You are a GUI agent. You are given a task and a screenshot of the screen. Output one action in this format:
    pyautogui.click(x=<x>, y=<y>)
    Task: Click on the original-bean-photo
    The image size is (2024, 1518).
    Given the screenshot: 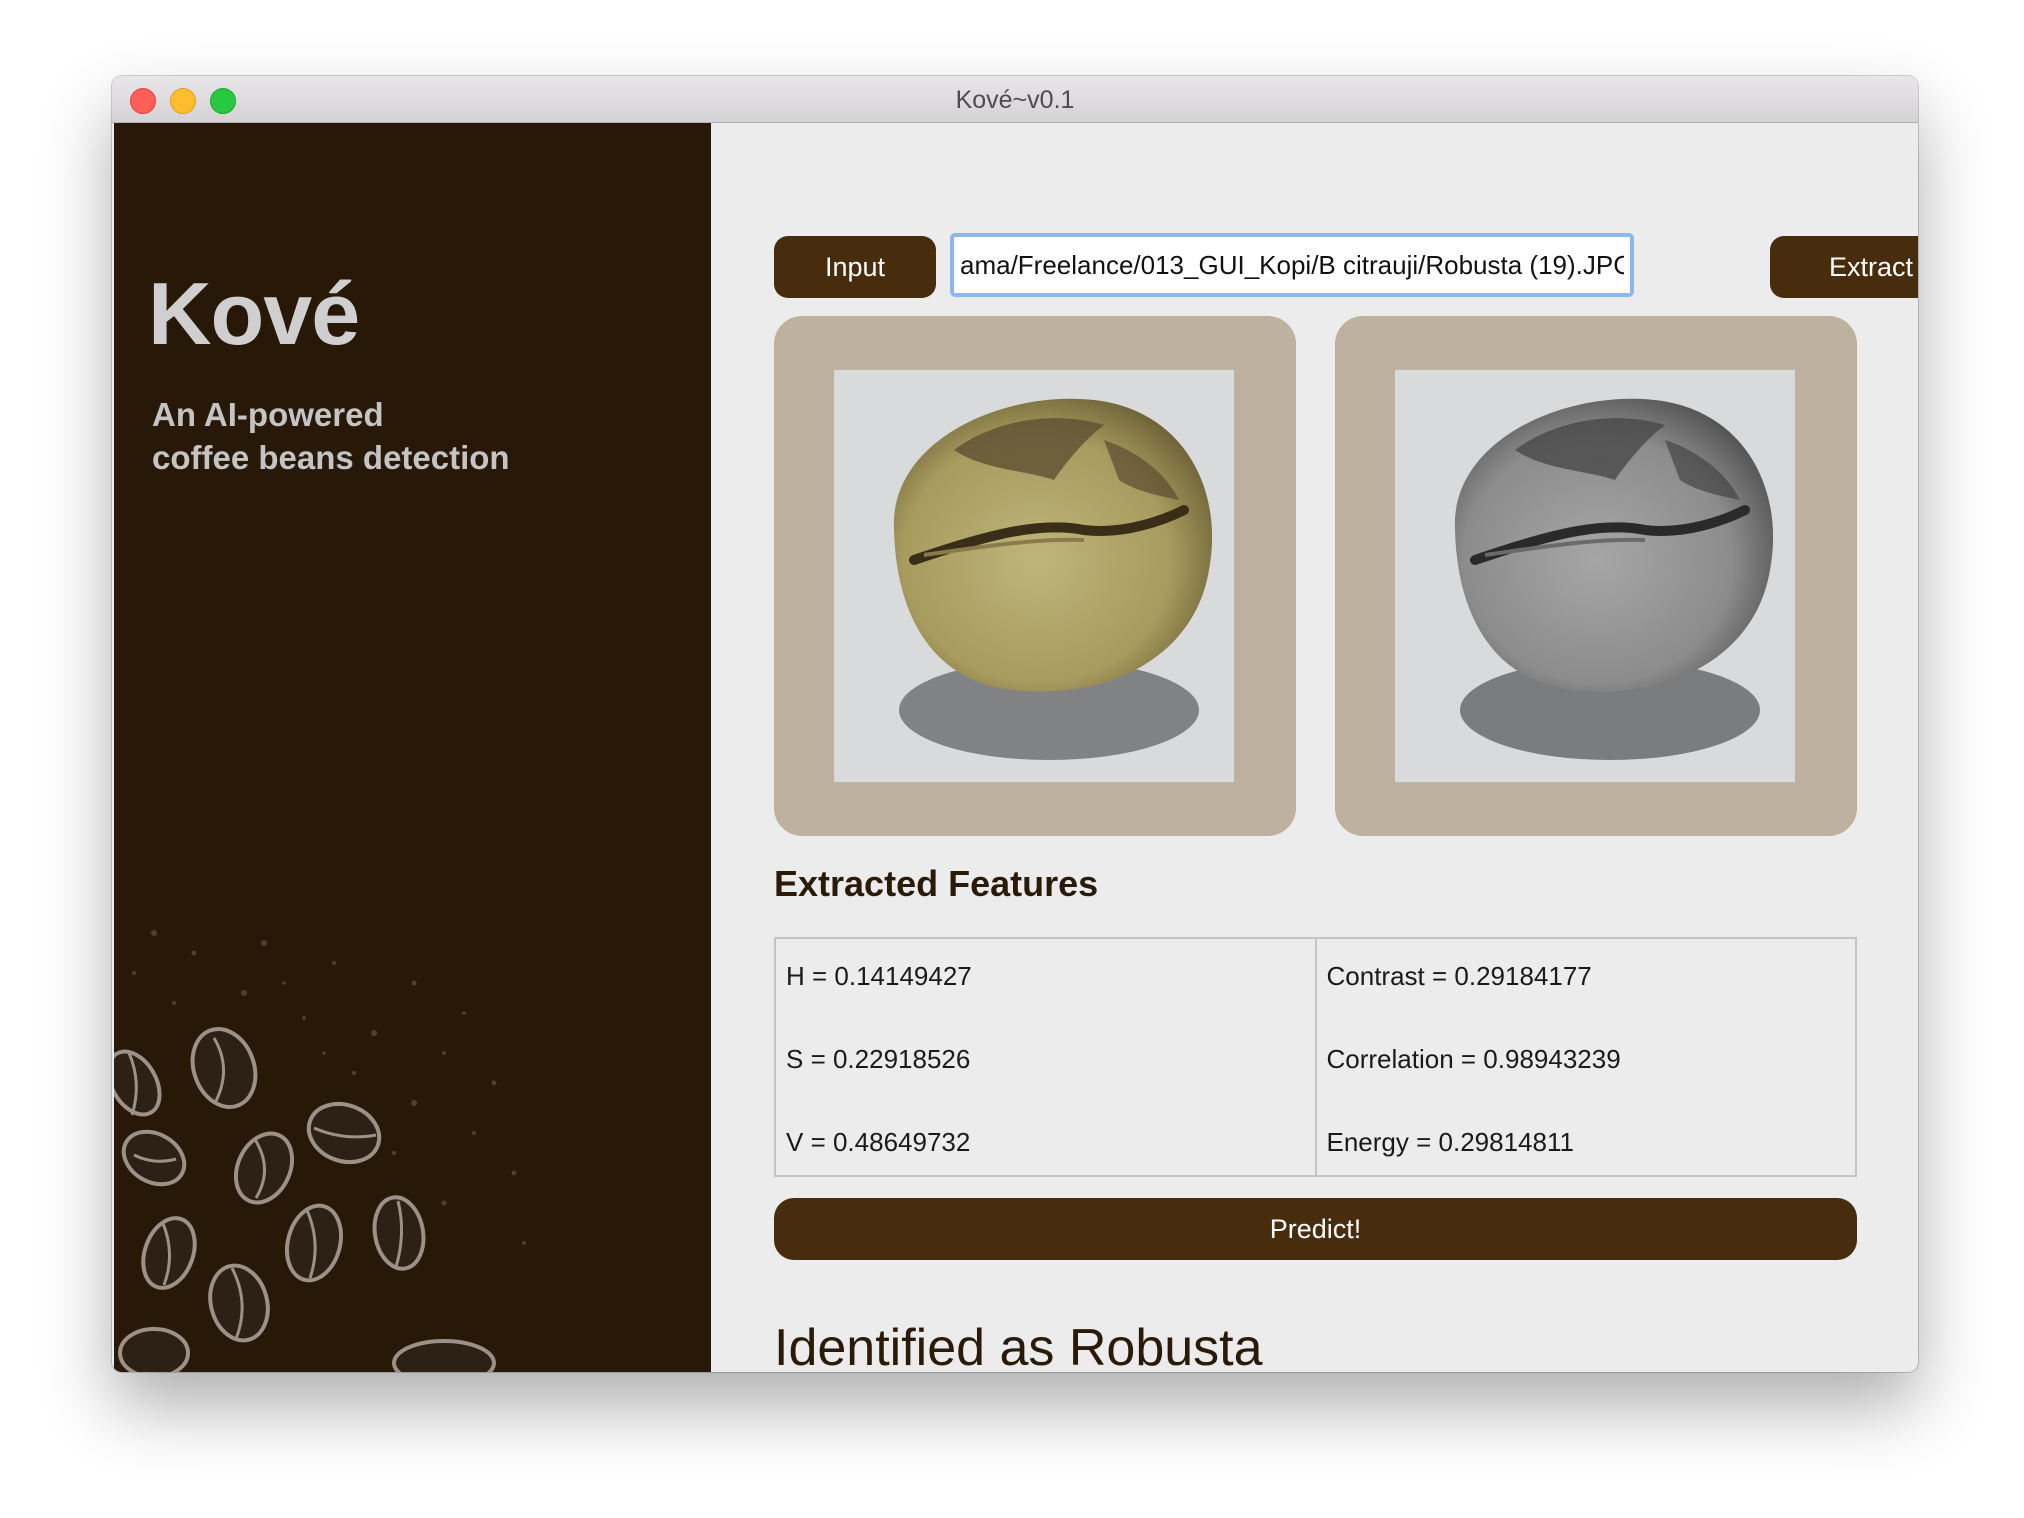 What is the action you would take?
    pyautogui.click(x=1034, y=576)
    